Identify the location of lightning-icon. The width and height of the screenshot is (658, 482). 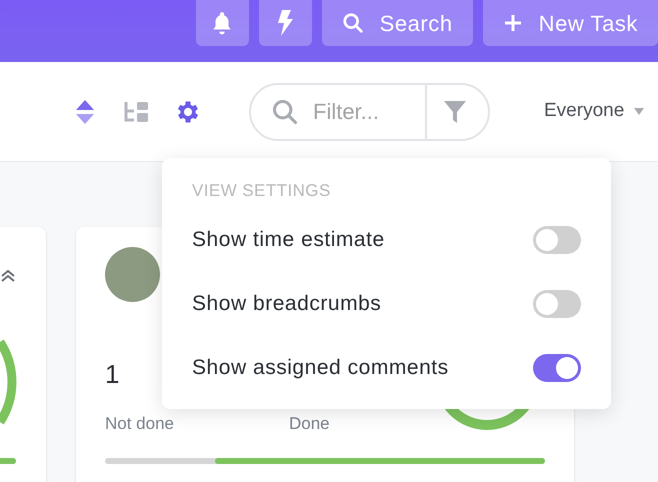
(285, 23).